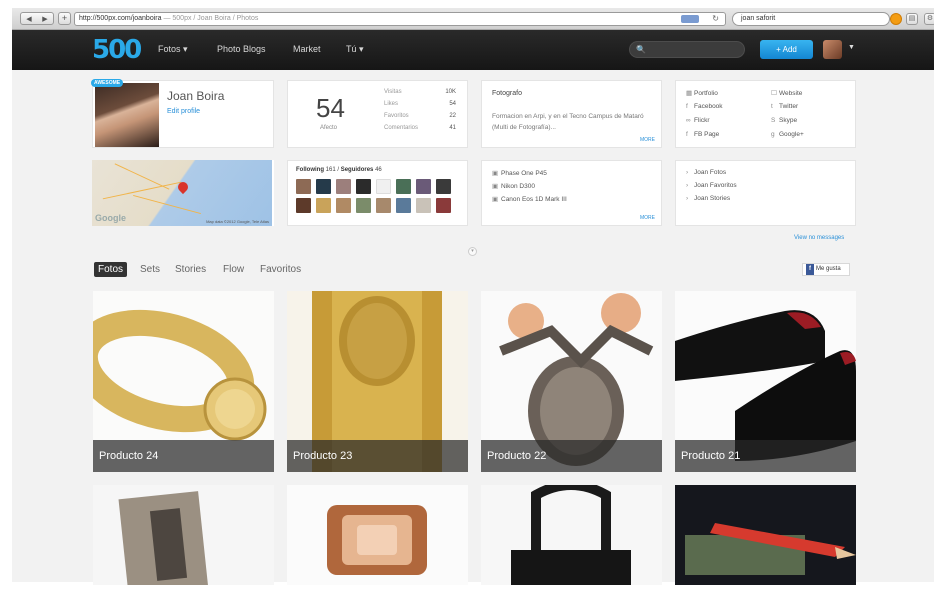  Describe the element at coordinates (28, 19) in the screenshot. I see `back-arrow-icon: ◀` at that location.